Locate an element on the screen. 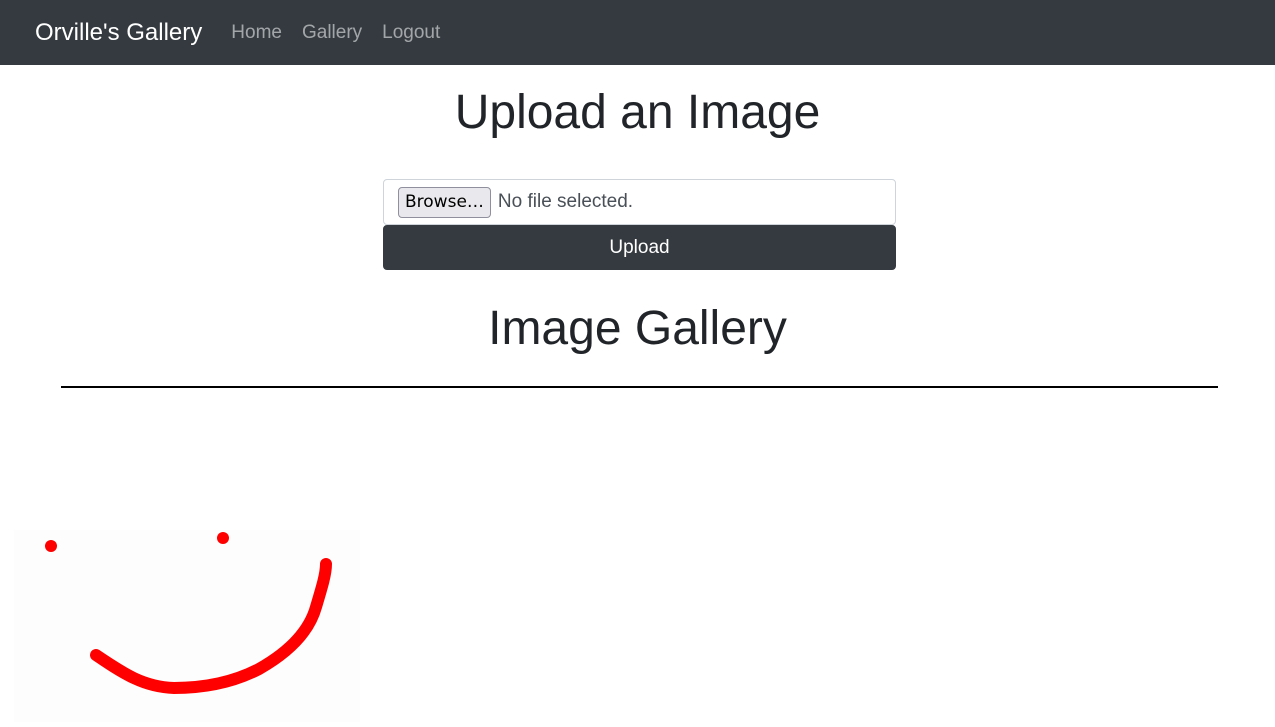 The height and width of the screenshot is (727, 1275). smiley-right-eye is located at coordinates (223, 538).